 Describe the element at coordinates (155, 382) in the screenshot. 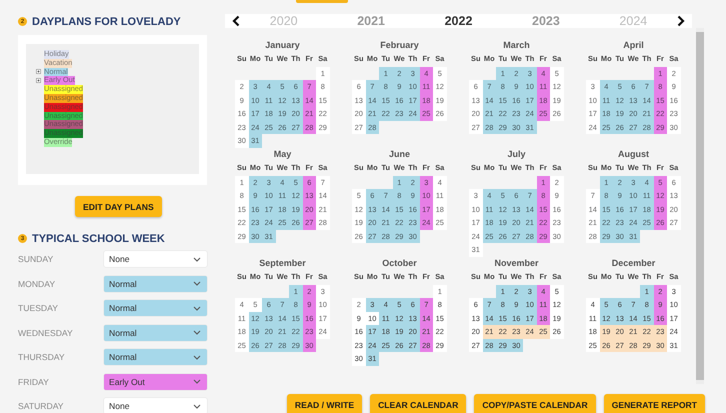

I see `plan-dropdown: Early Out` at that location.